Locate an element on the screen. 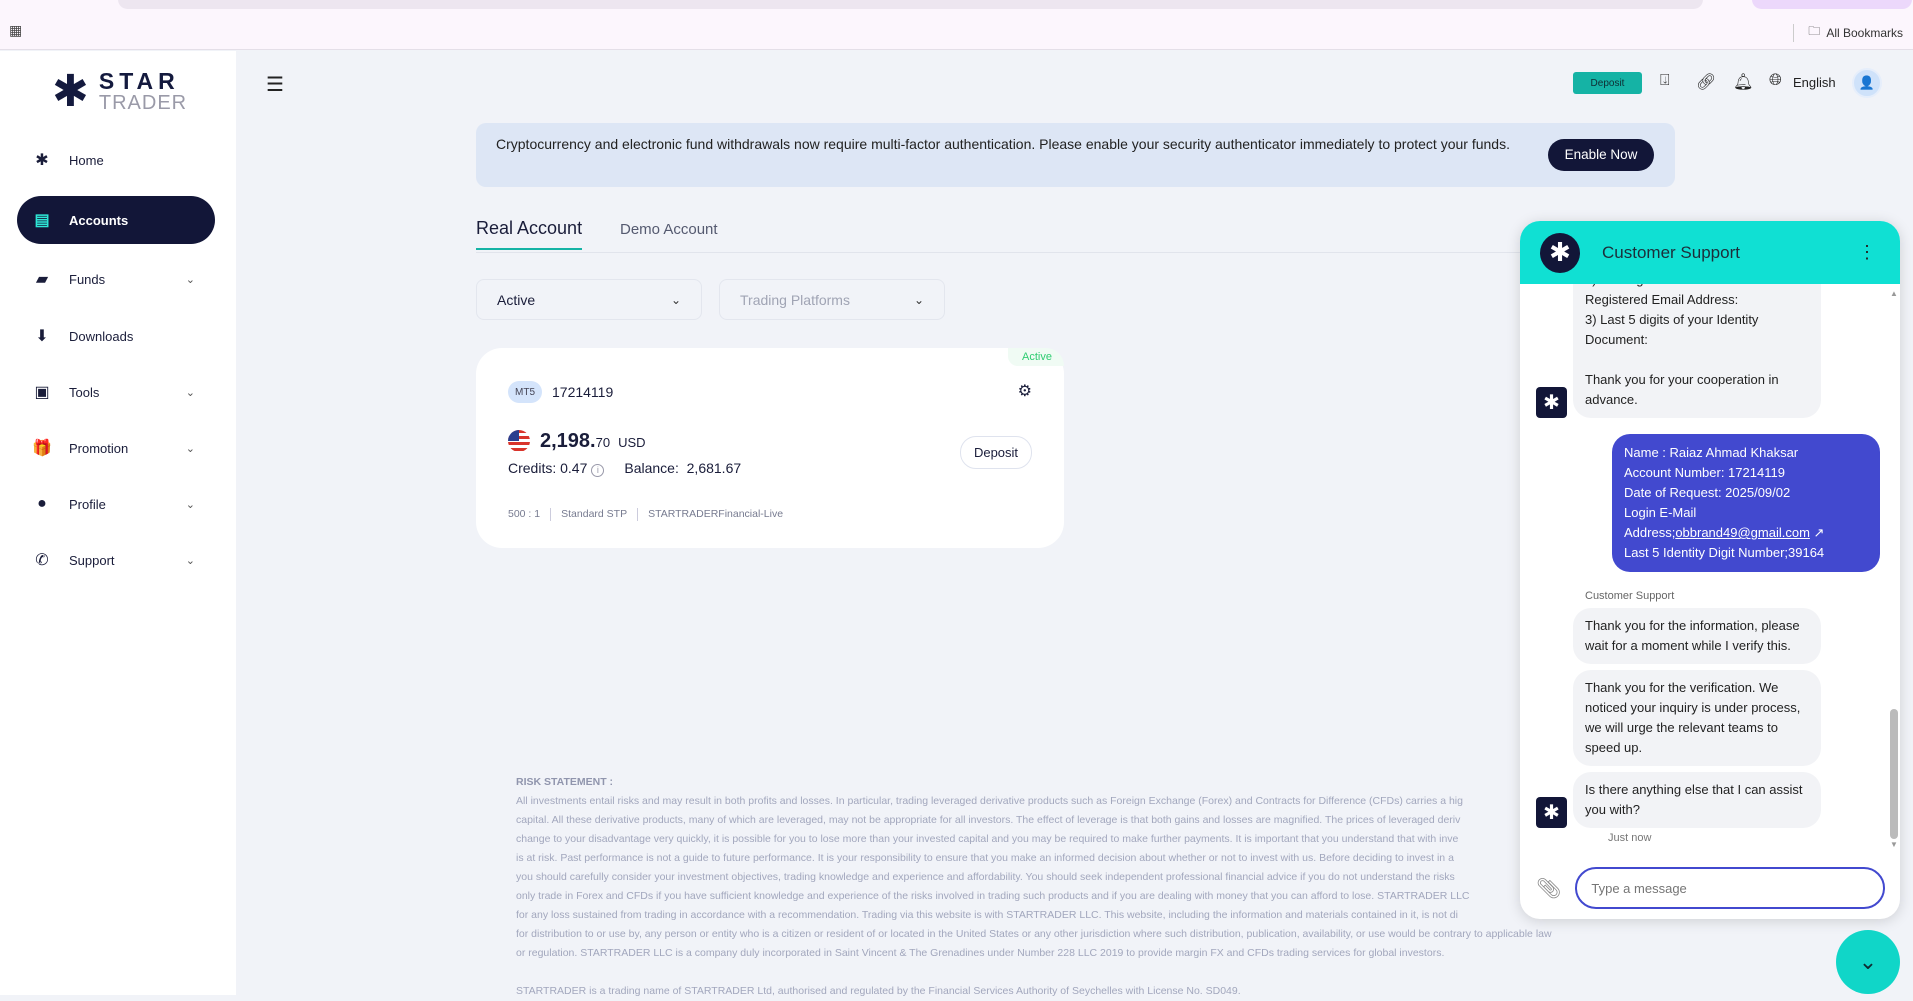 This screenshot has width=1913, height=1001. leverage: 500 : 1 is located at coordinates (524, 514).